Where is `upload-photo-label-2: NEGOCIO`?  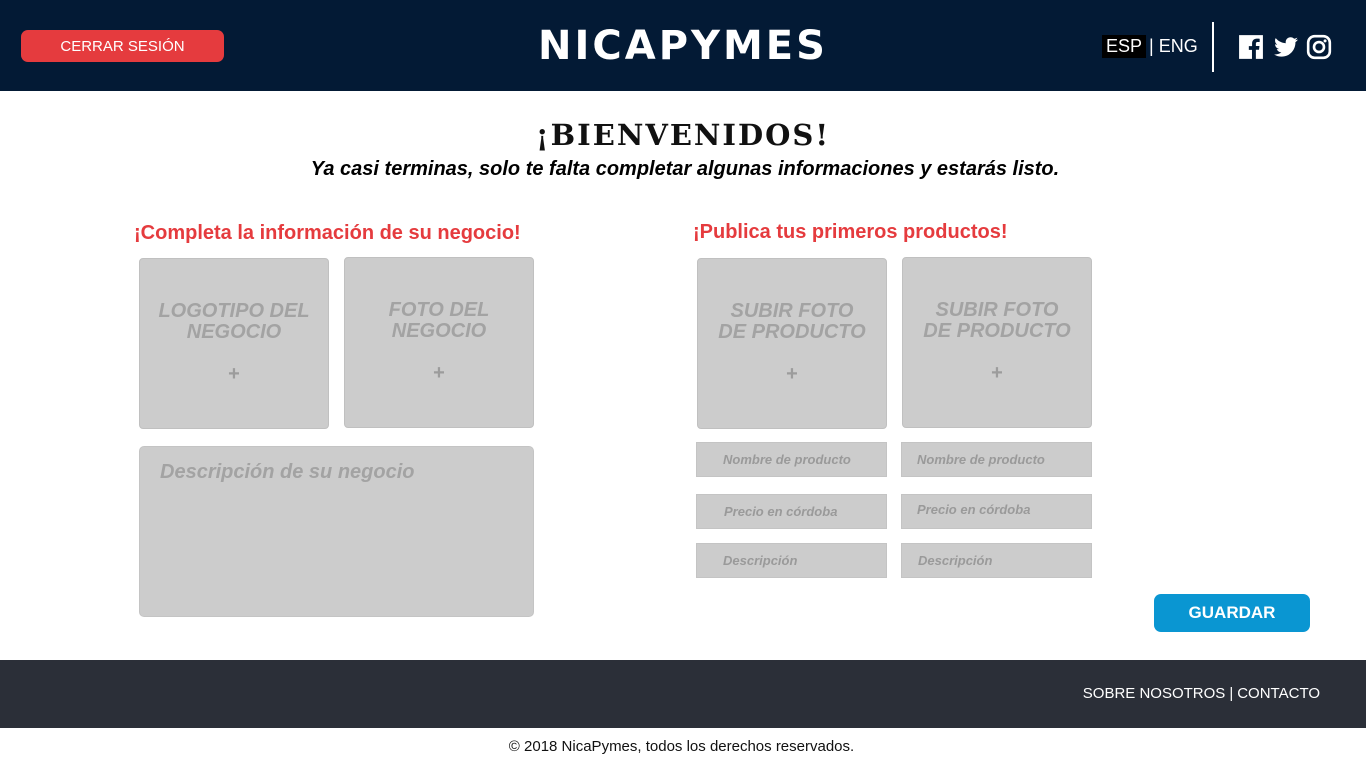 upload-photo-label-2: NEGOCIO is located at coordinates (439, 331).